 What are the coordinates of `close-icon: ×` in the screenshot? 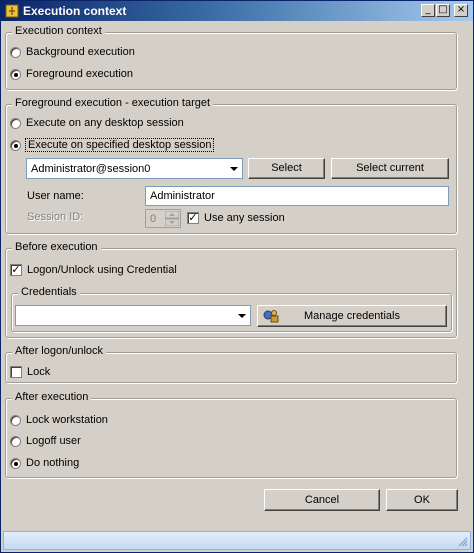 It's located at (461, 9).